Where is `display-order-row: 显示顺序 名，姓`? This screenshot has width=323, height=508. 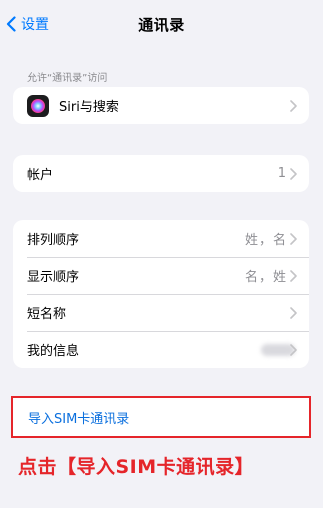
display-order-row: 显示顺序 名，姓 is located at coordinates (161, 275).